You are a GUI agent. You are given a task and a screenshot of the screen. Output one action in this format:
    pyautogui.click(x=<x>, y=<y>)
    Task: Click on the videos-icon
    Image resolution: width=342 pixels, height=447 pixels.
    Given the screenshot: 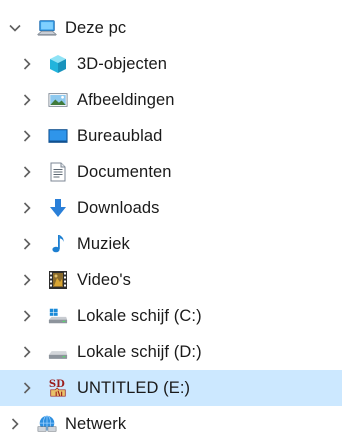 What is the action you would take?
    pyautogui.click(x=58, y=280)
    